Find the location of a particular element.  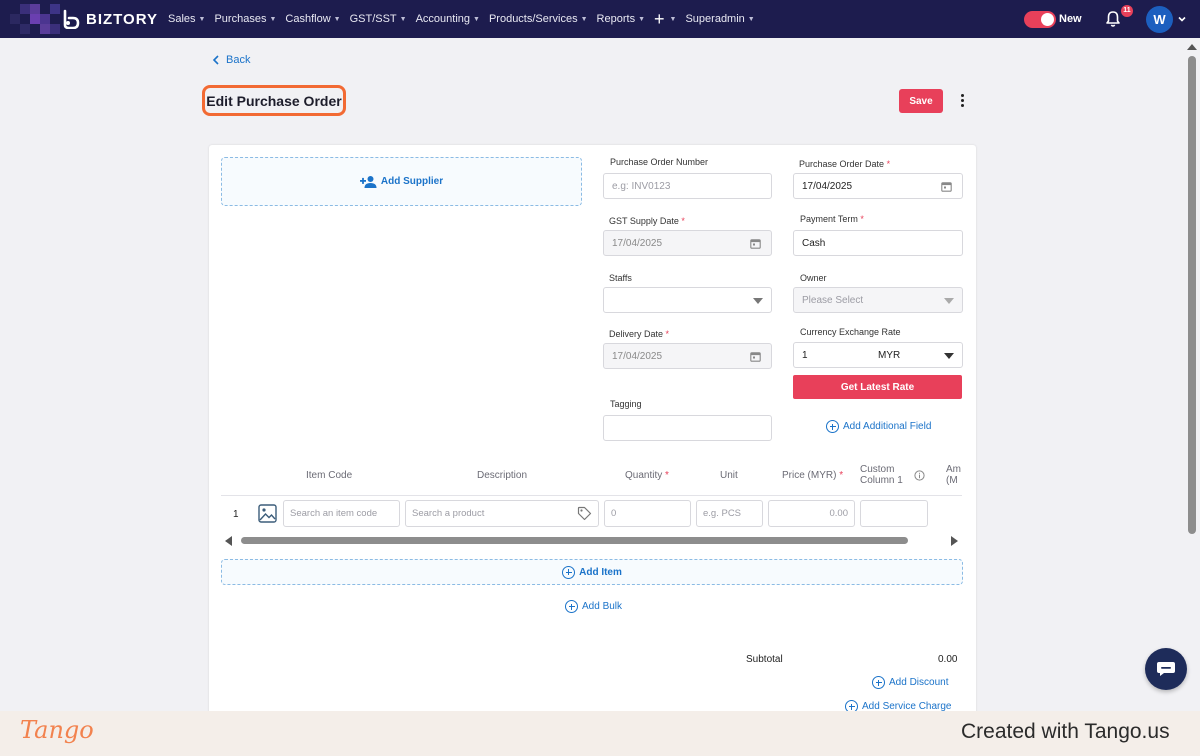

po-number-input: e.g: INV0123 is located at coordinates (687, 186).